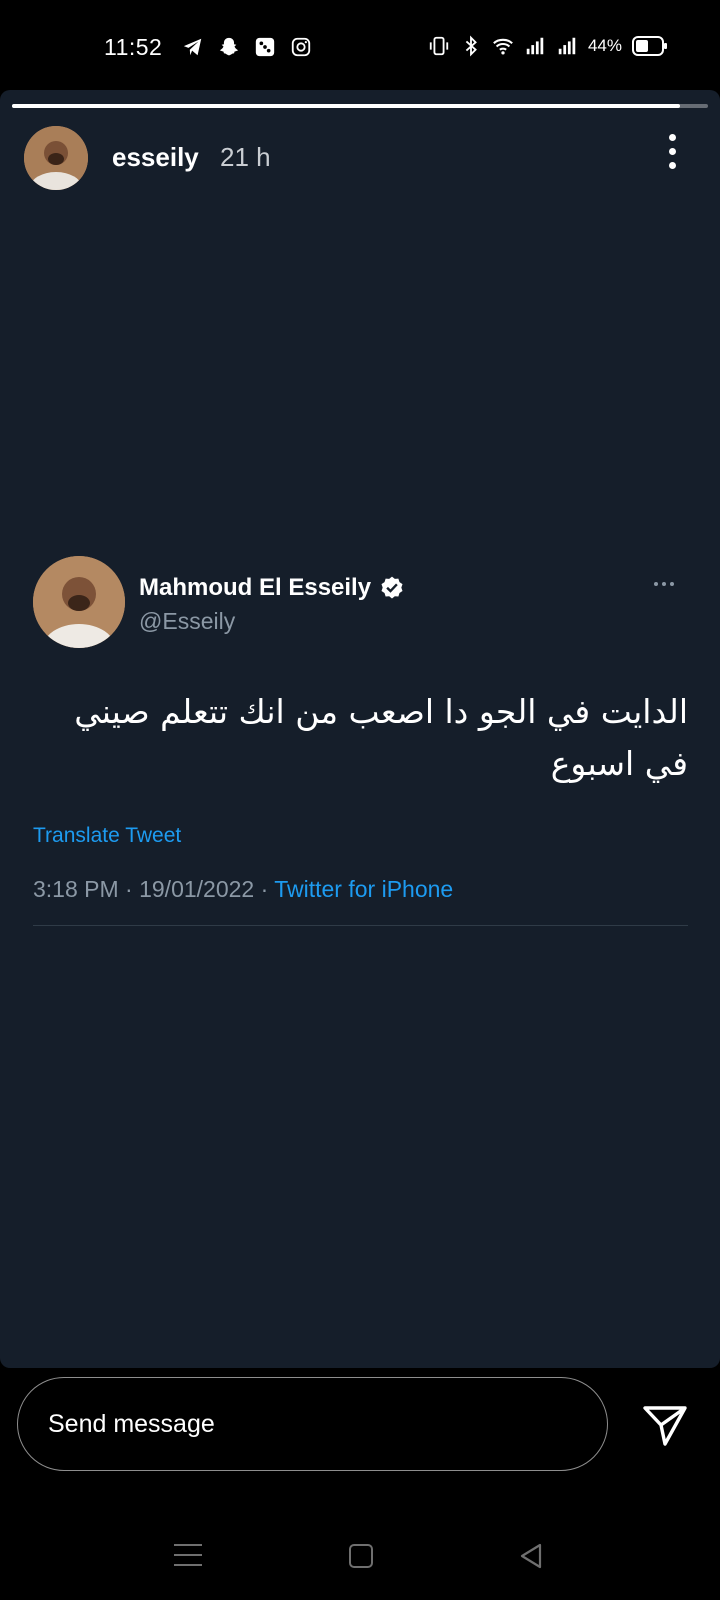 This screenshot has height=1600, width=720. Describe the element at coordinates (665, 1425) in the screenshot. I see `send-icon` at that location.